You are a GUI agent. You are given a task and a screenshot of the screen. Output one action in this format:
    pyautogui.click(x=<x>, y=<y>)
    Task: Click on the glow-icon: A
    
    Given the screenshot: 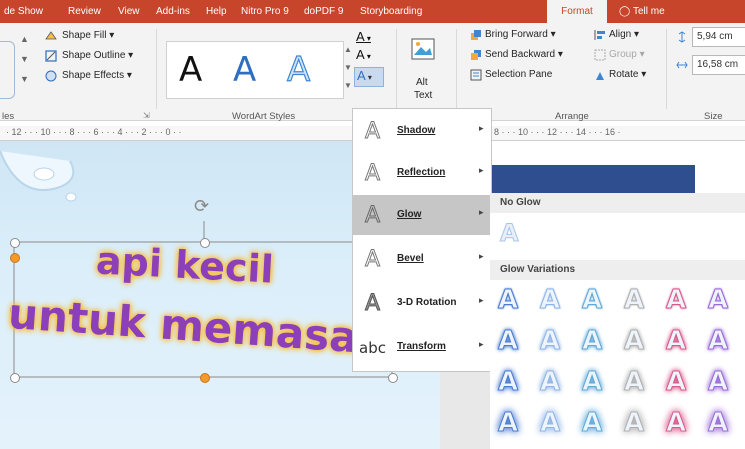 What is the action you would take?
    pyautogui.click(x=372, y=216)
    